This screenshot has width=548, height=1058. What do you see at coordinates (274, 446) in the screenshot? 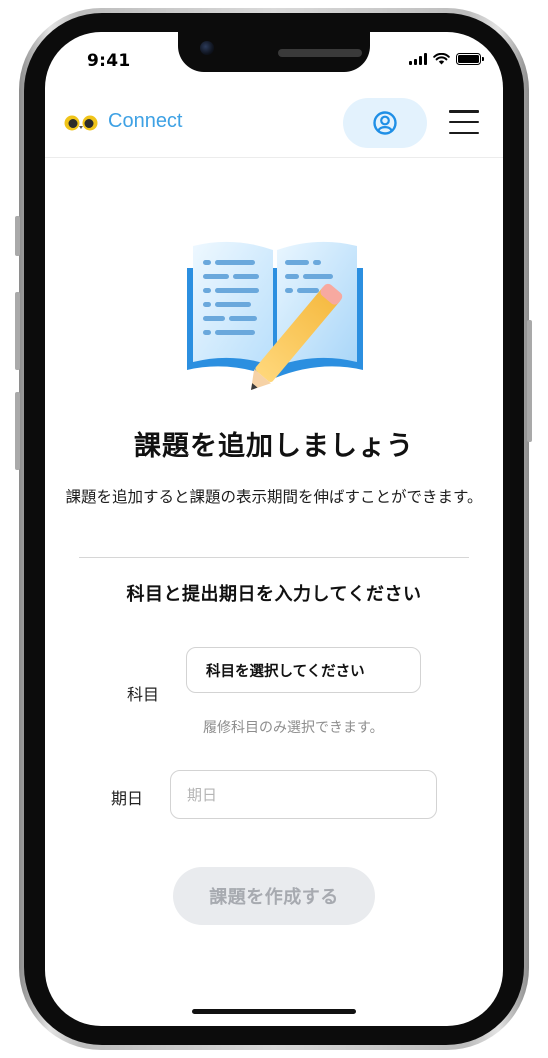
I see `page-title: 課題を追加しましょう` at bounding box center [274, 446].